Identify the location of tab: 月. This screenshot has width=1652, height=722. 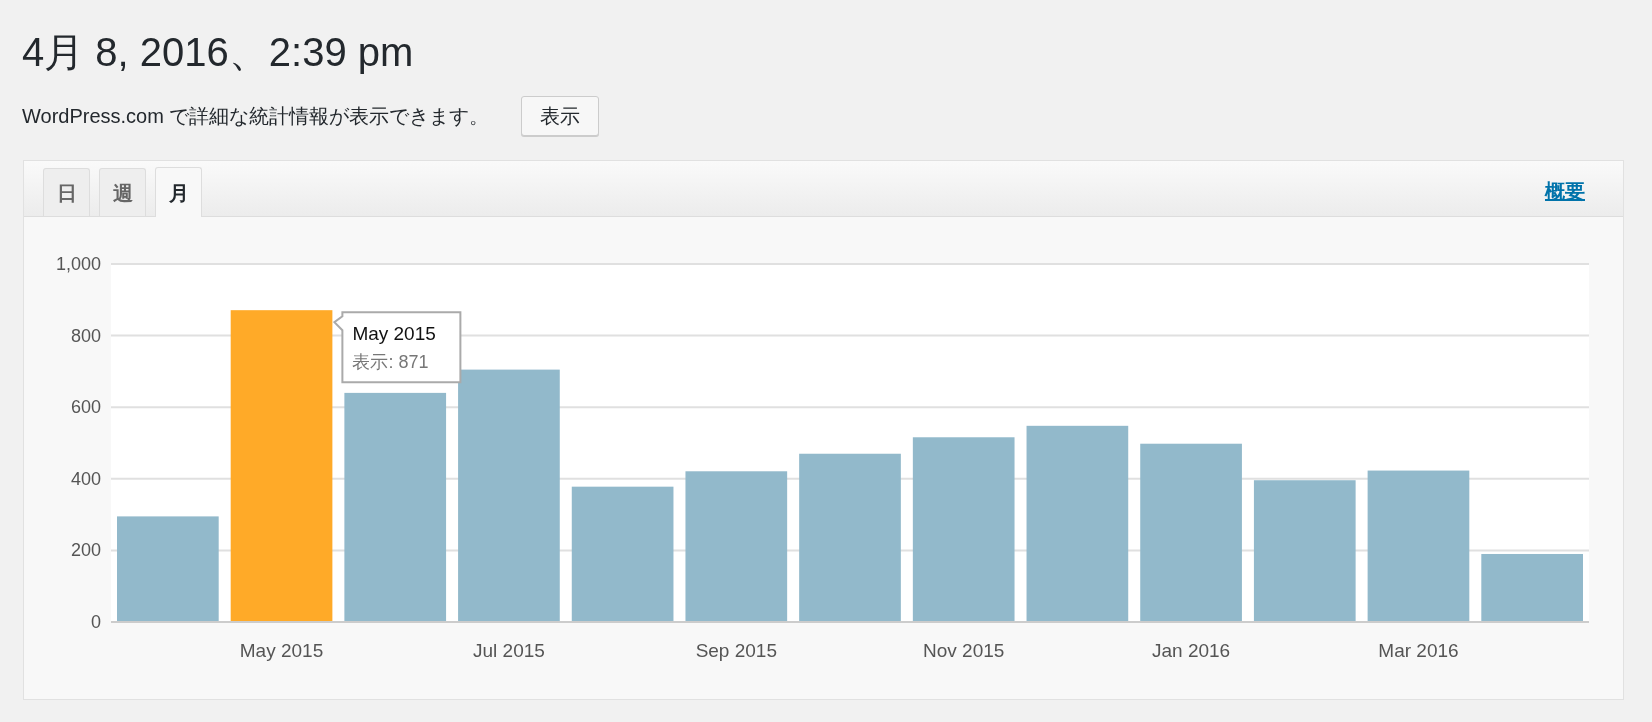
(178, 192).